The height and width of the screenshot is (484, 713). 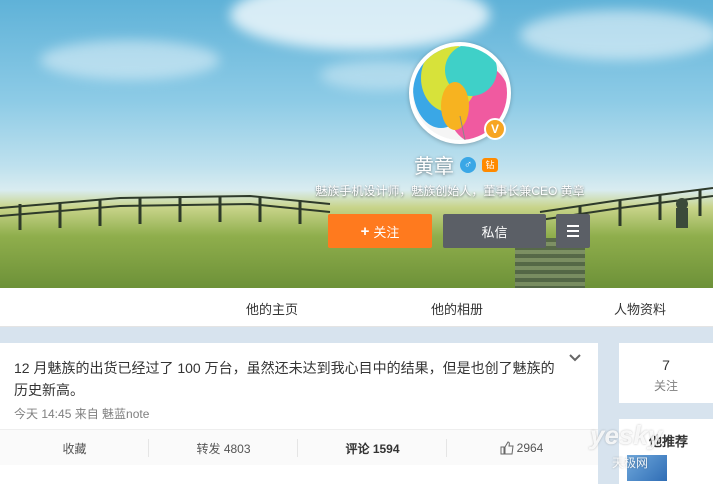 I want to click on favorite-label: 收藏, so click(x=74, y=448).